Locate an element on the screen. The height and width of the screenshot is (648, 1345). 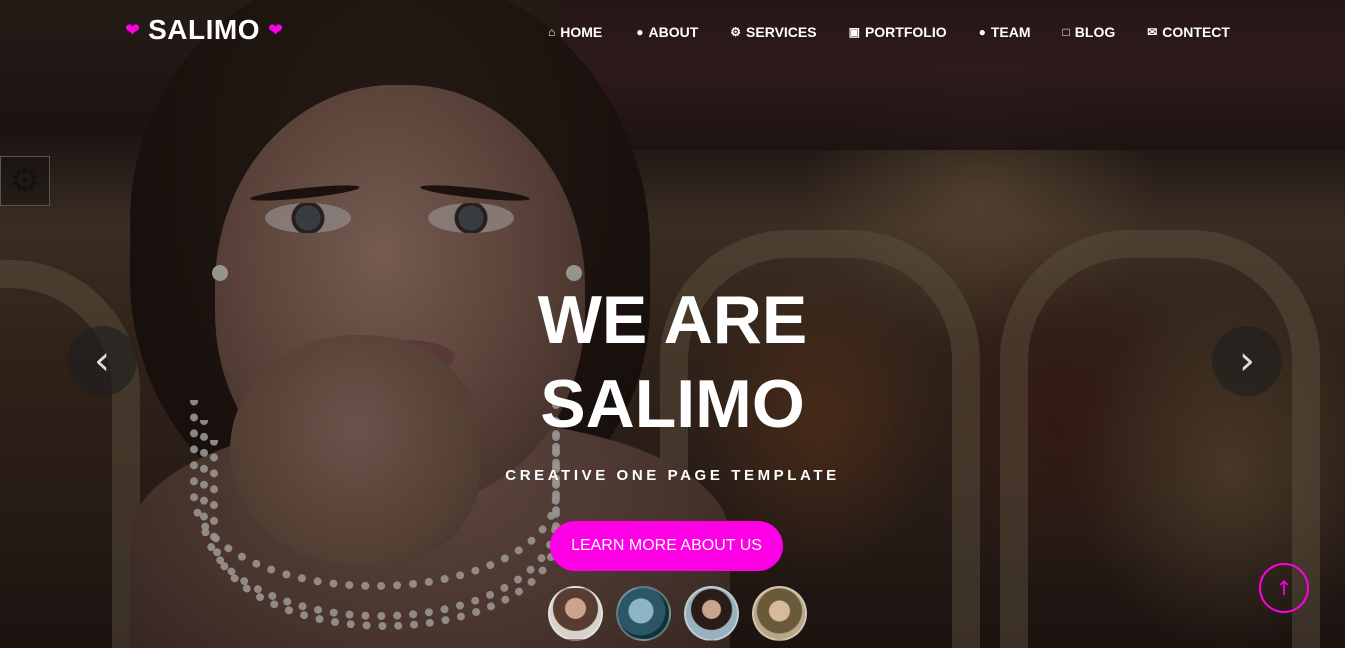
nav-item-contect: ✉ CONTECT is located at coordinates (1188, 32).